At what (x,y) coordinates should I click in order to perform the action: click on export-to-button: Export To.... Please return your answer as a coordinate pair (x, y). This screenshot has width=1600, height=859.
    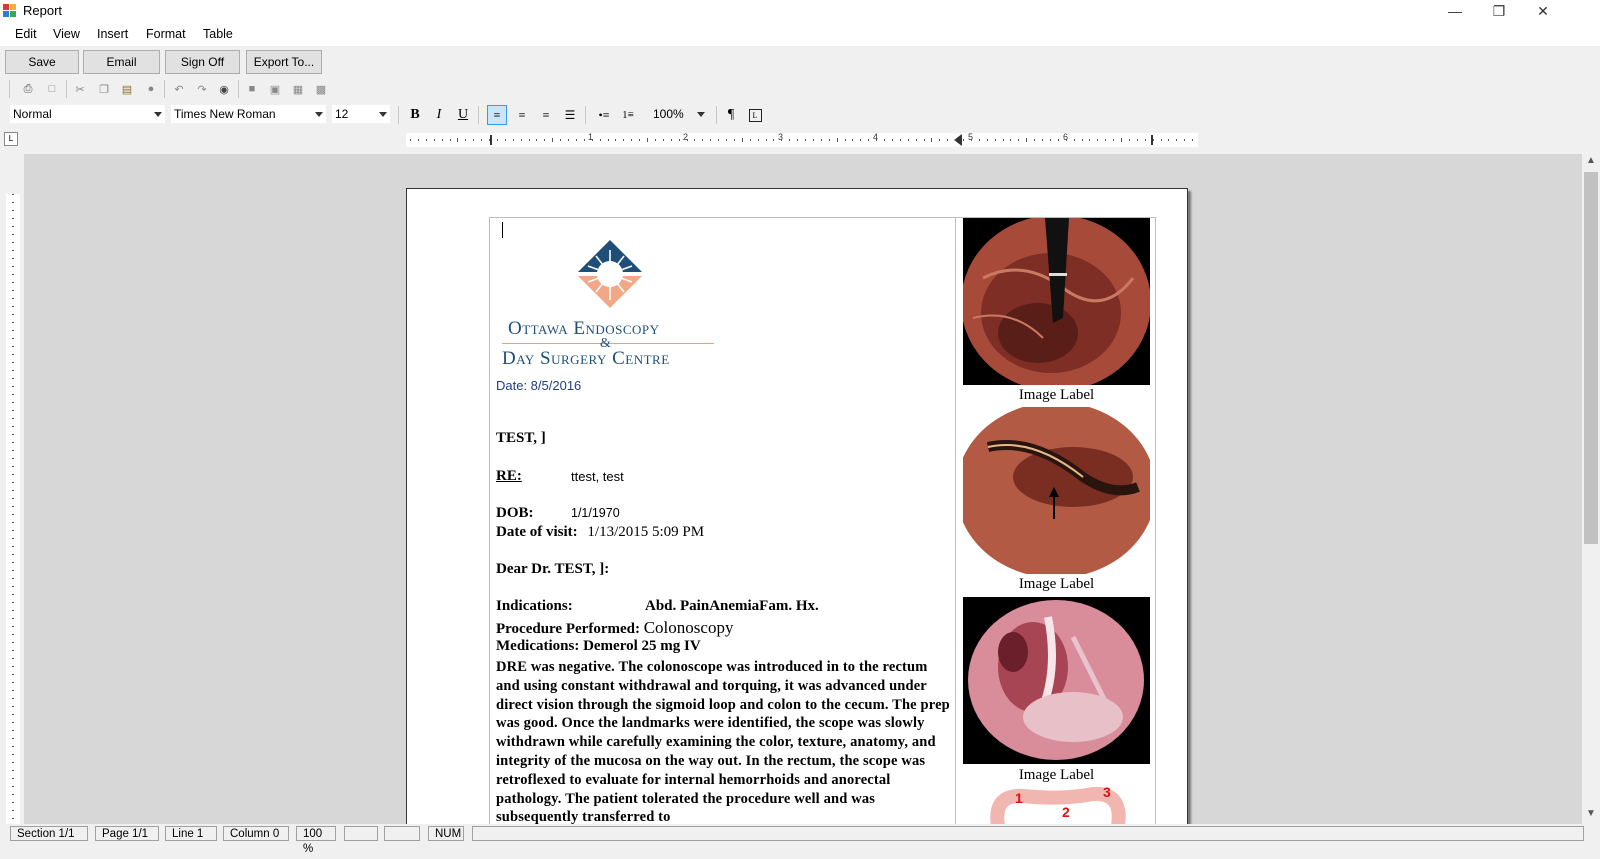
    Looking at the image, I should click on (284, 62).